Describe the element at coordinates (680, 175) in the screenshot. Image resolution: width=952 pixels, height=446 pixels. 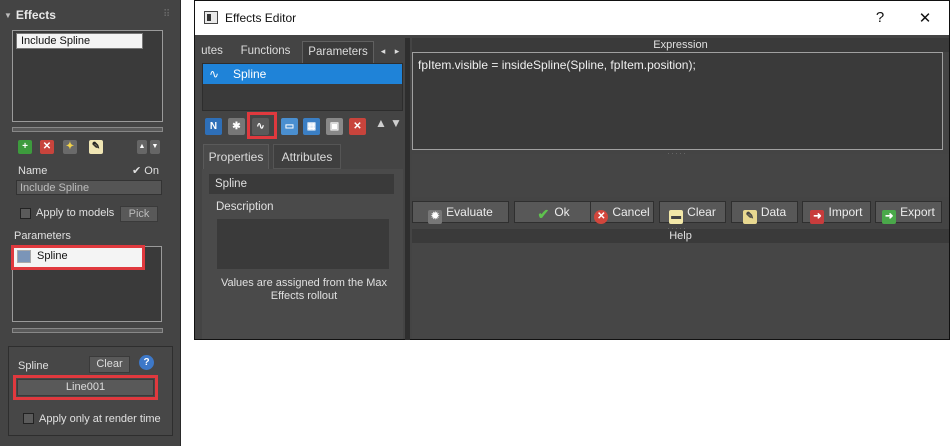
I see `output-area` at that location.